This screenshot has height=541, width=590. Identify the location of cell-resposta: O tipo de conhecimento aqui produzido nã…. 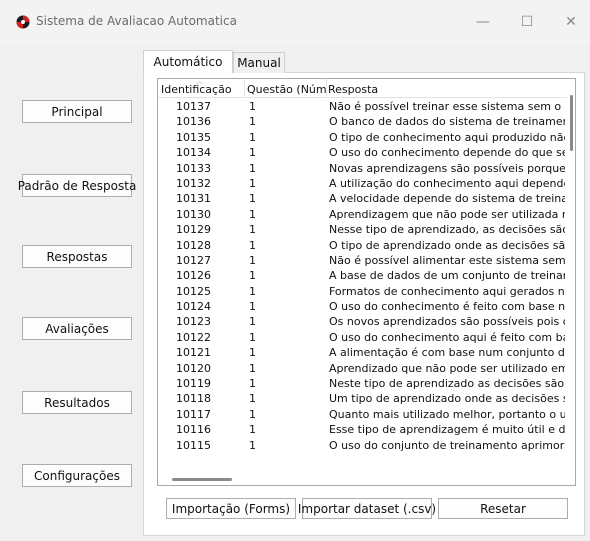
(447, 137).